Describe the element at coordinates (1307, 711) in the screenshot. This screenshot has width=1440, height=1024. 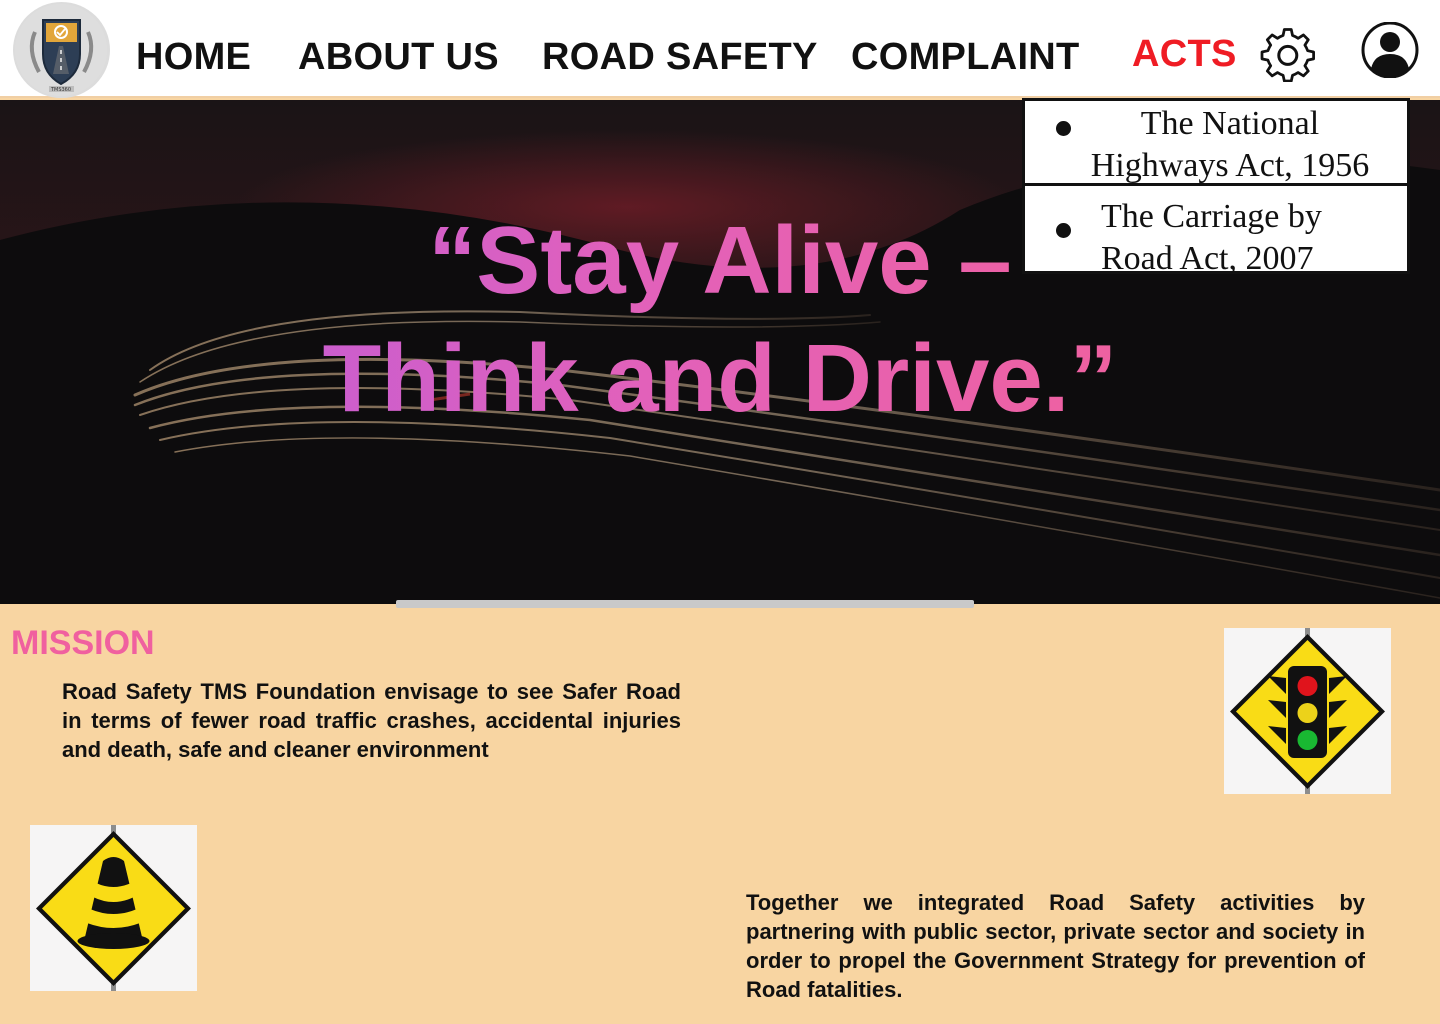
I see `traffic-light-sign-icon` at that location.